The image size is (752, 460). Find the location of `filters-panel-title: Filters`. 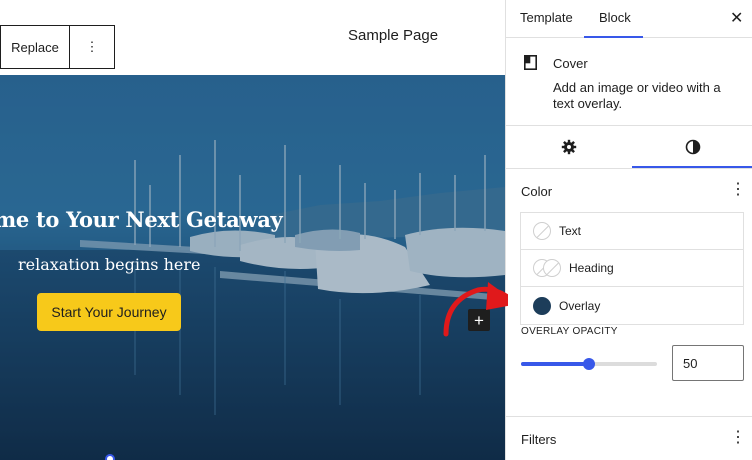

filters-panel-title: Filters is located at coordinates (539, 439).